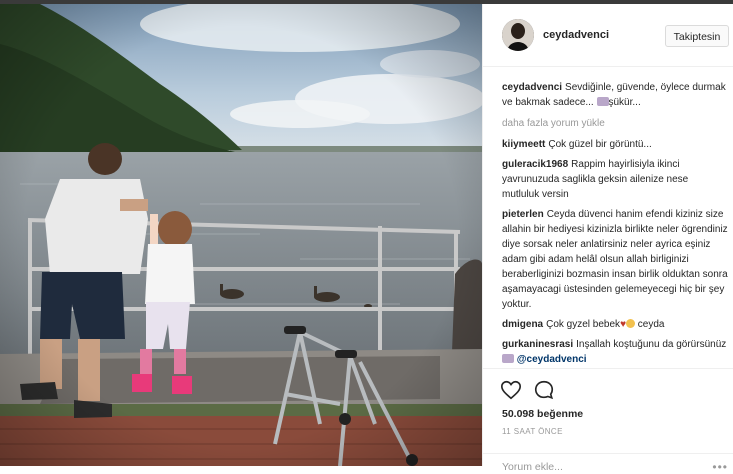 The image size is (733, 474). What do you see at coordinates (623, 324) in the screenshot?
I see `heart-emoji-icon: ♥` at bounding box center [623, 324].